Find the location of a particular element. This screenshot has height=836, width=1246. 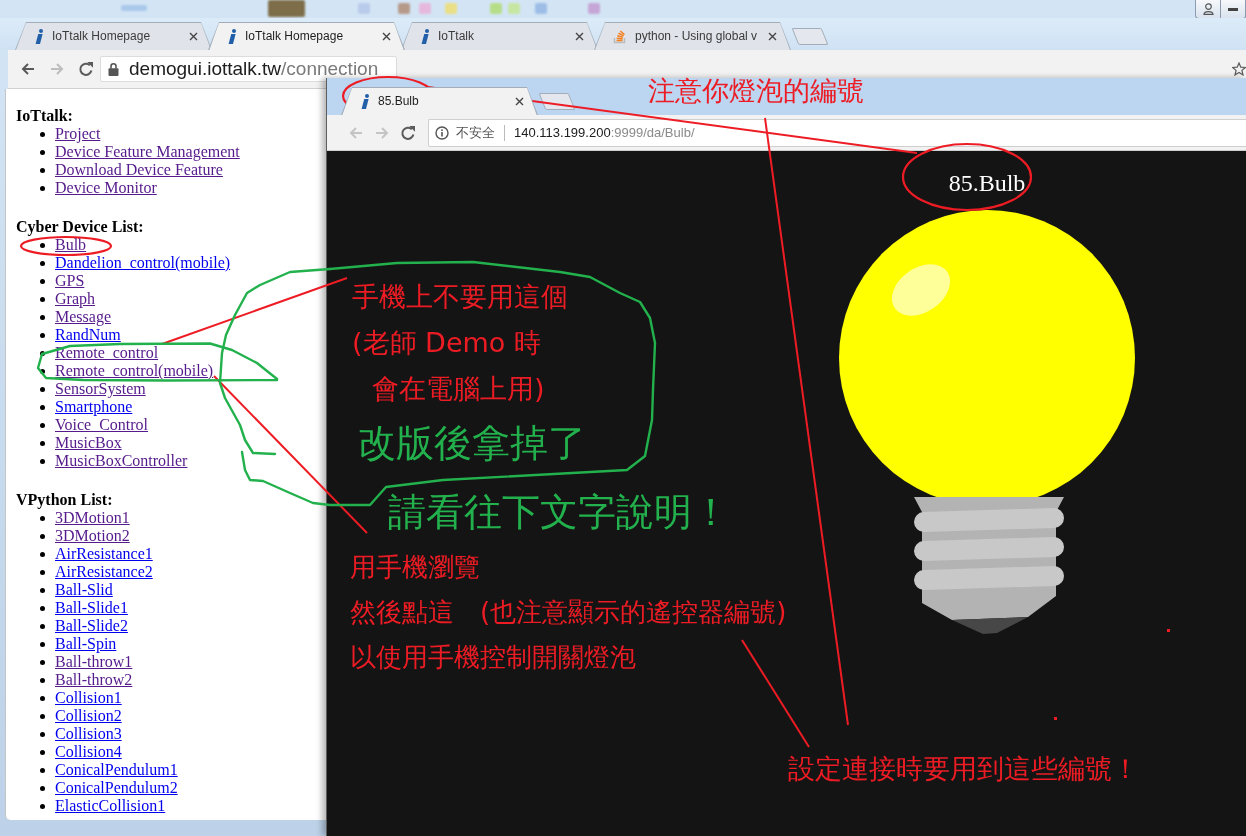

link: Ball-throw2 is located at coordinates (94, 680).